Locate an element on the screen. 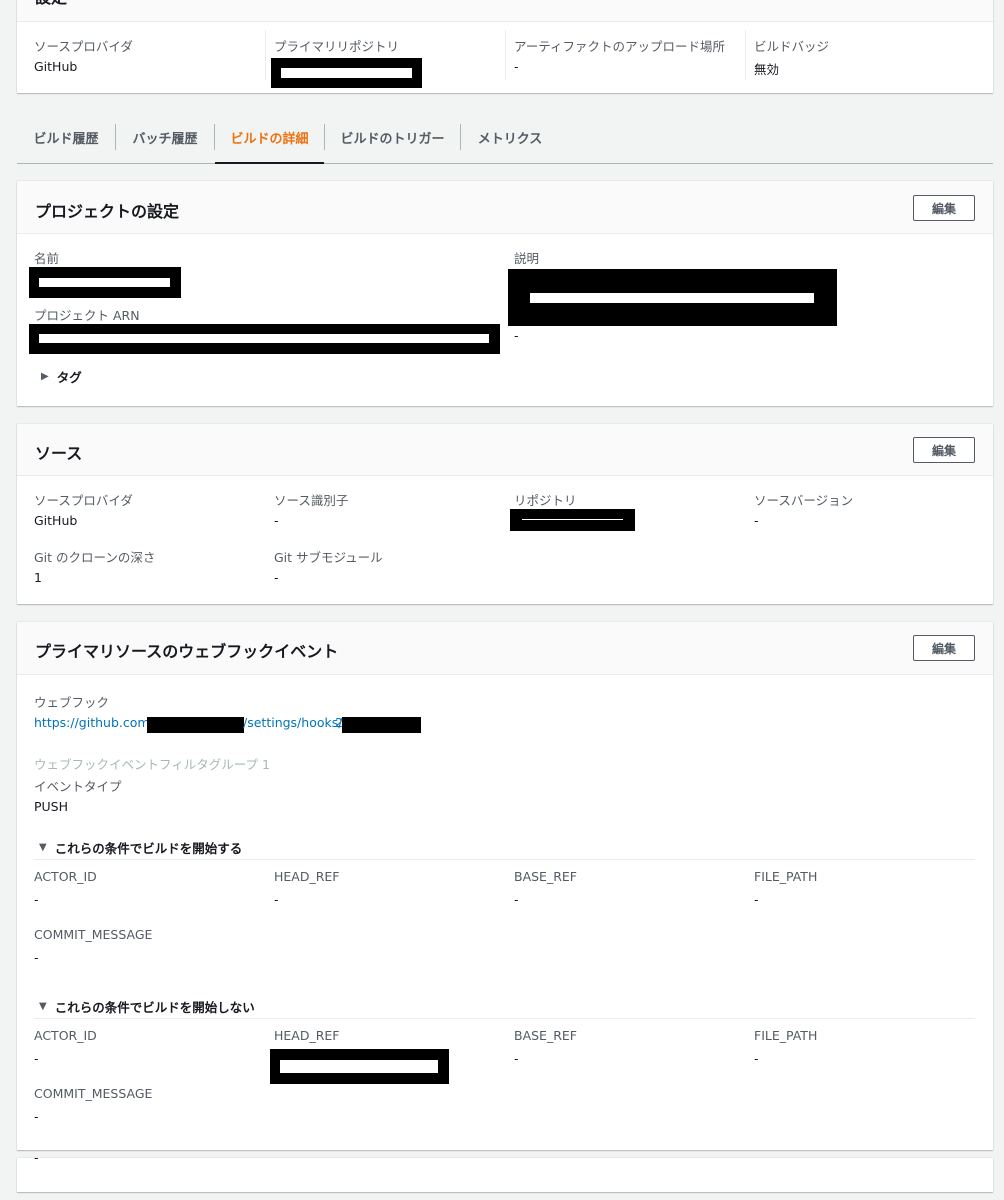 This screenshot has width=1004, height=1200. webhook-url-owner-redacted is located at coordinates (195, 725).